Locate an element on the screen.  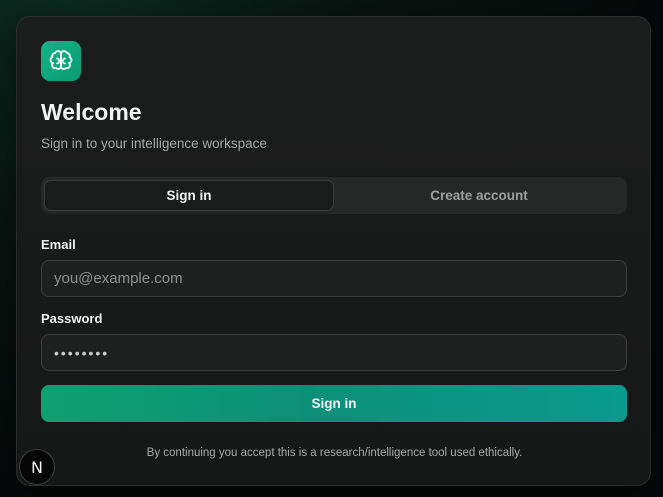
tab-sign-in: Sign in is located at coordinates (189, 195).